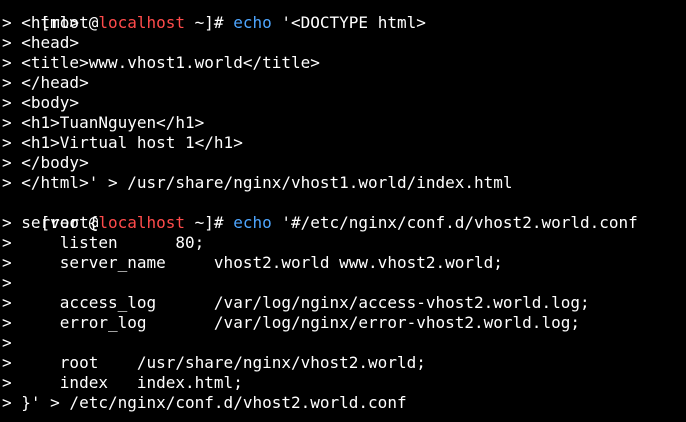 This screenshot has width=686, height=422. Describe the element at coordinates (161, 62) in the screenshot. I see `output-line: > <title>www.vhost1.world</title>` at that location.